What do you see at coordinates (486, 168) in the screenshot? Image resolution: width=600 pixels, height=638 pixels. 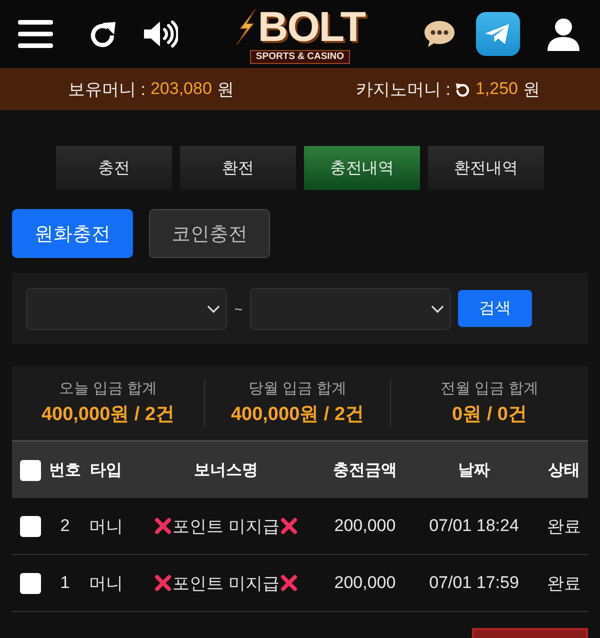 I see `tab: 환전내역` at bounding box center [486, 168].